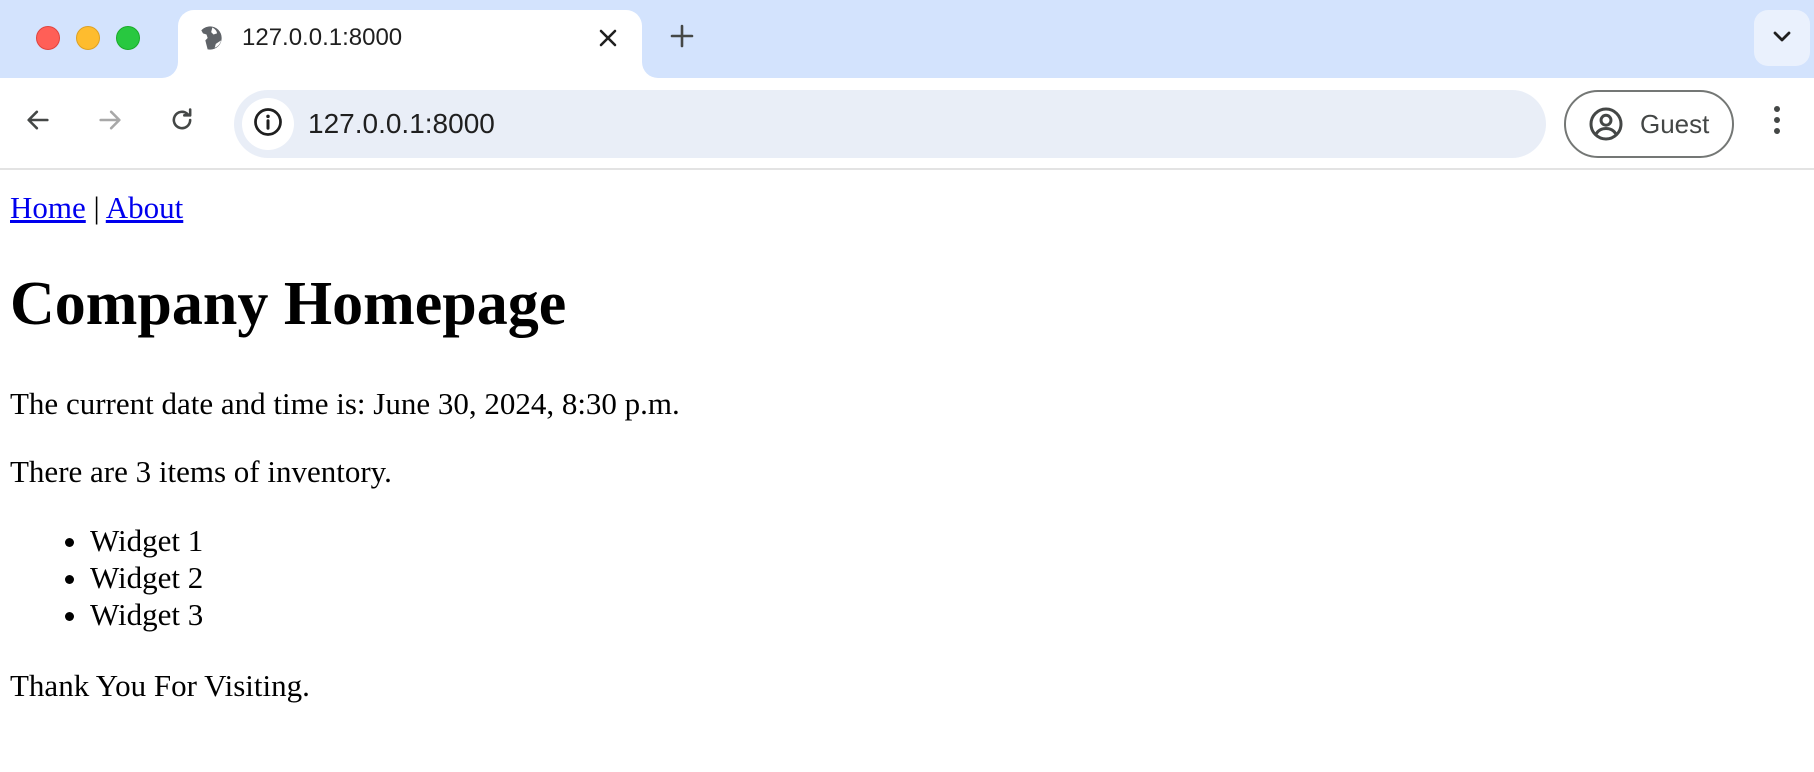  Describe the element at coordinates (48, 38) in the screenshot. I see `close-window-button` at that location.